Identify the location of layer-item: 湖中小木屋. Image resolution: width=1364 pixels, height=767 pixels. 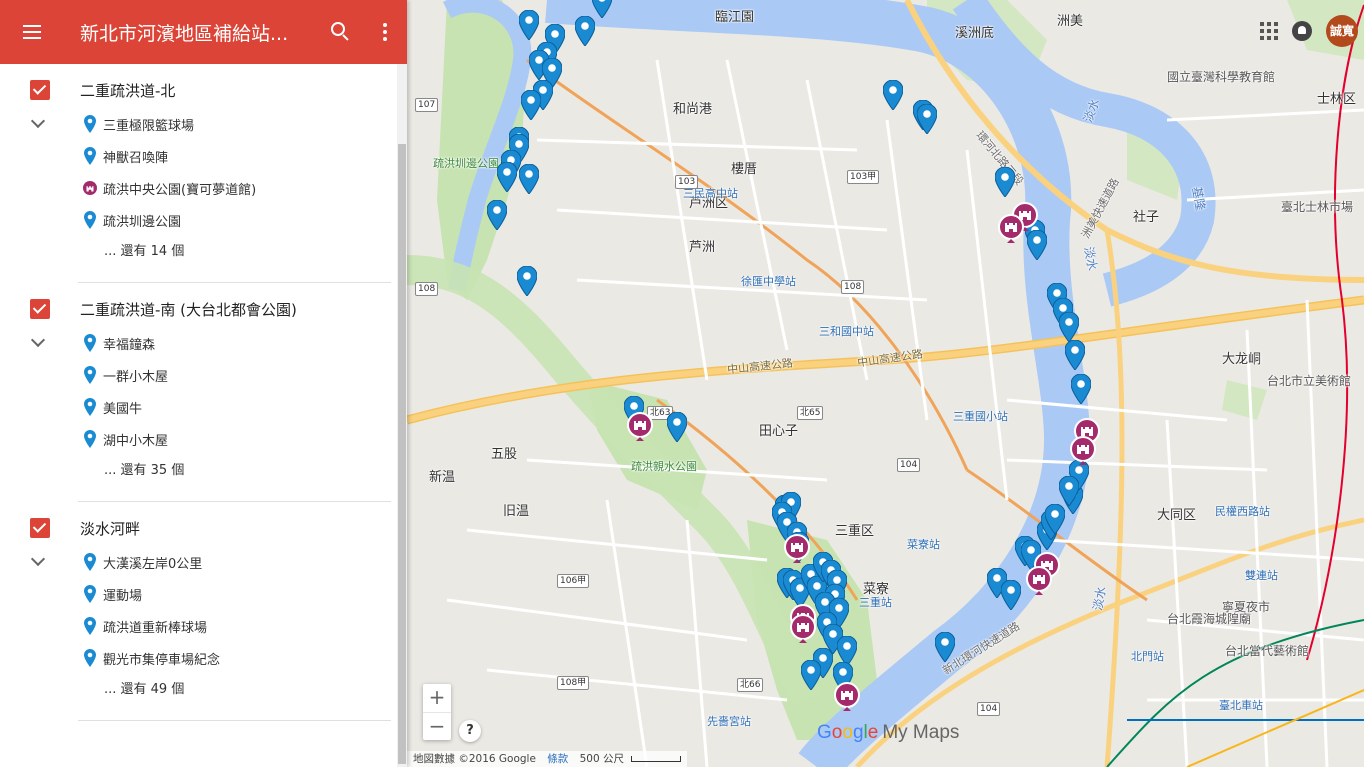
(198, 439).